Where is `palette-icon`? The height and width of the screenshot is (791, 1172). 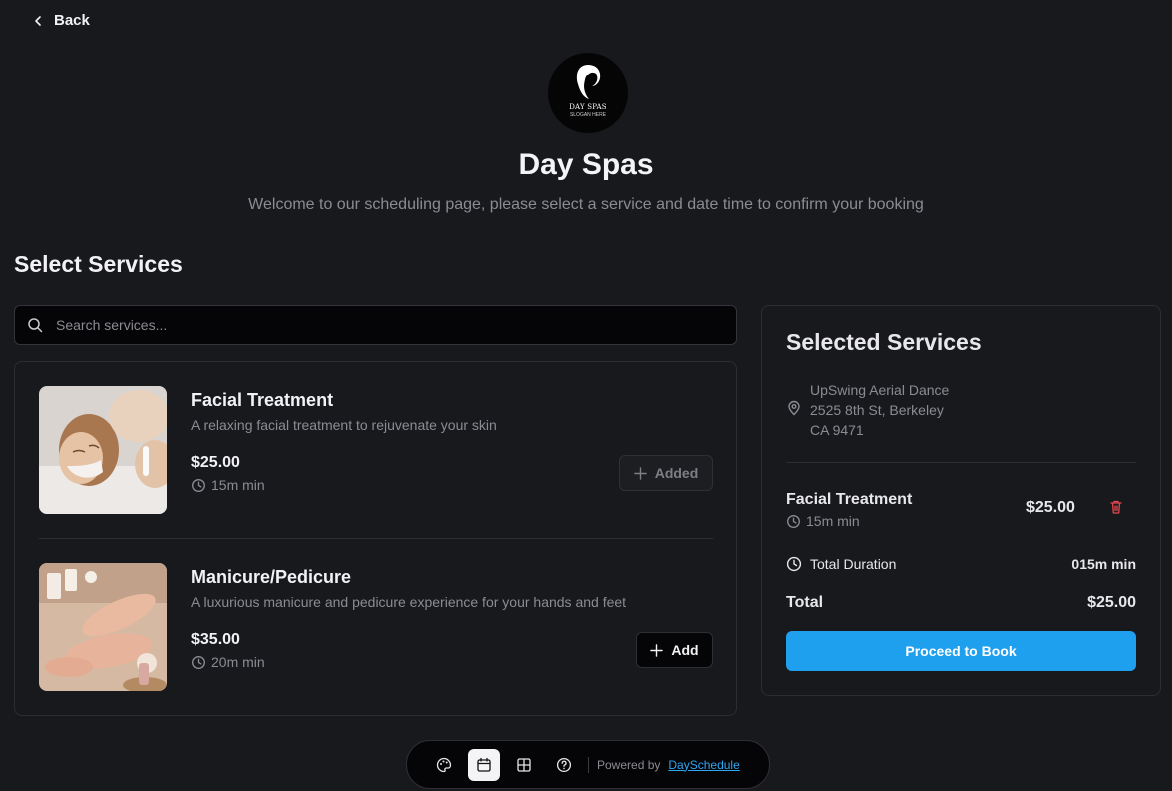
palette-icon is located at coordinates (444, 764).